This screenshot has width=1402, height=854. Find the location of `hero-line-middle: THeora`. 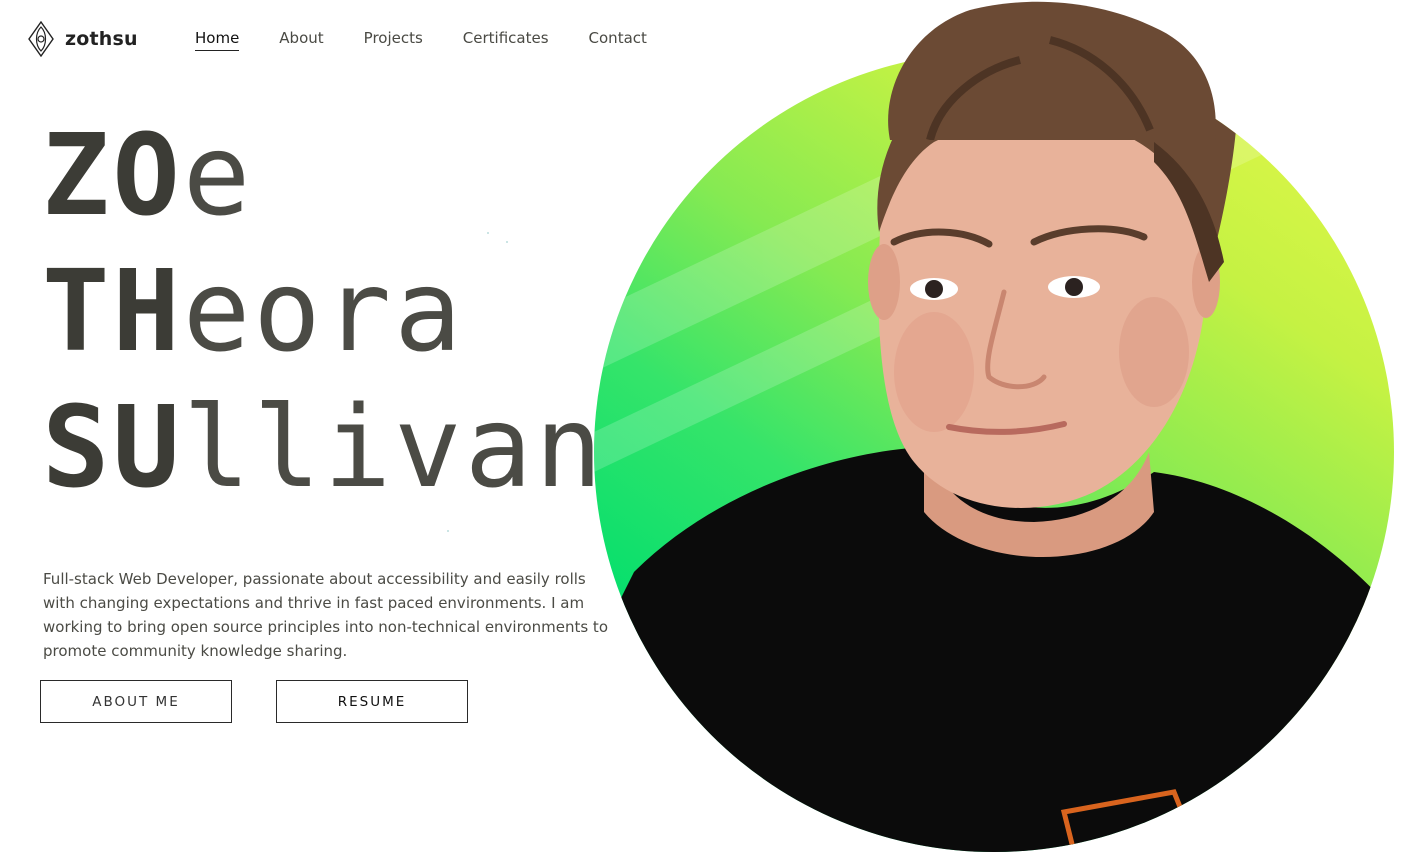

hero-line-middle: THeora is located at coordinates (253, 312).